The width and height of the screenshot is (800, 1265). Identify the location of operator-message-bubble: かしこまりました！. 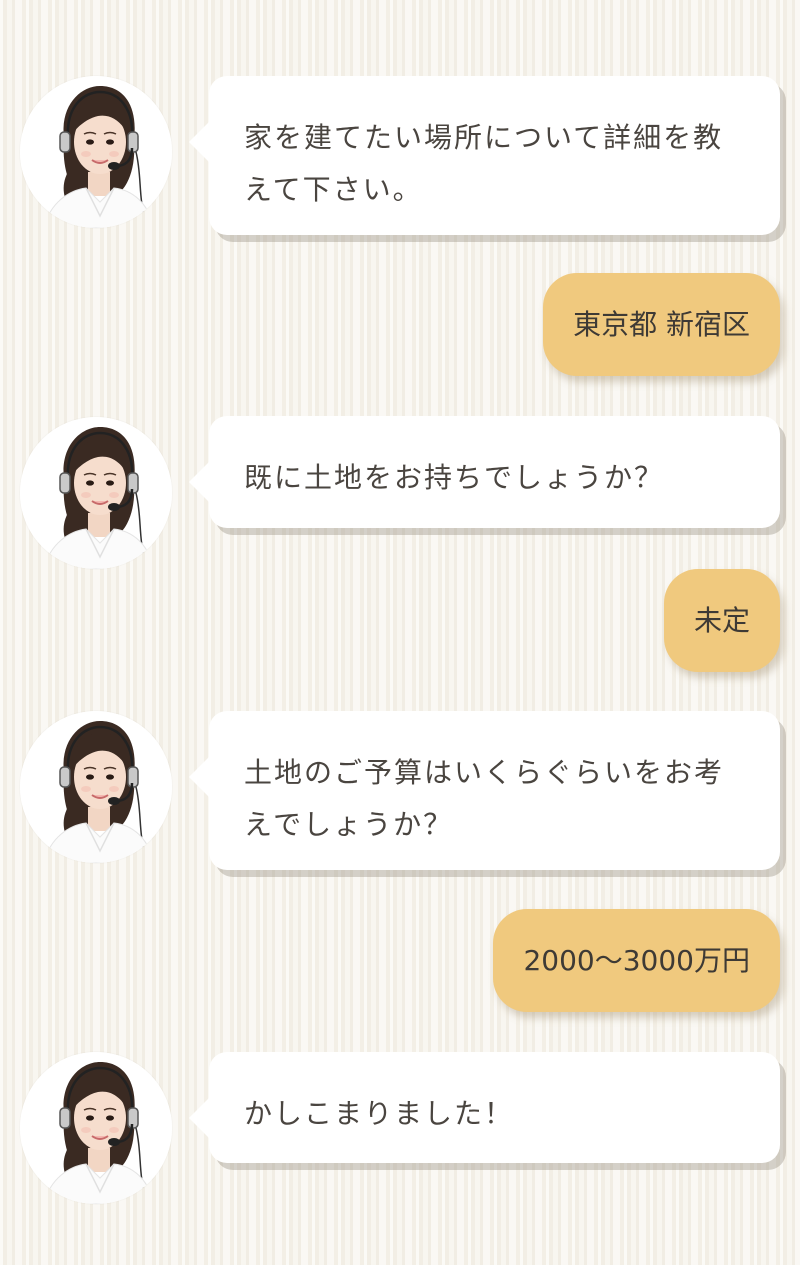
(484, 1107).